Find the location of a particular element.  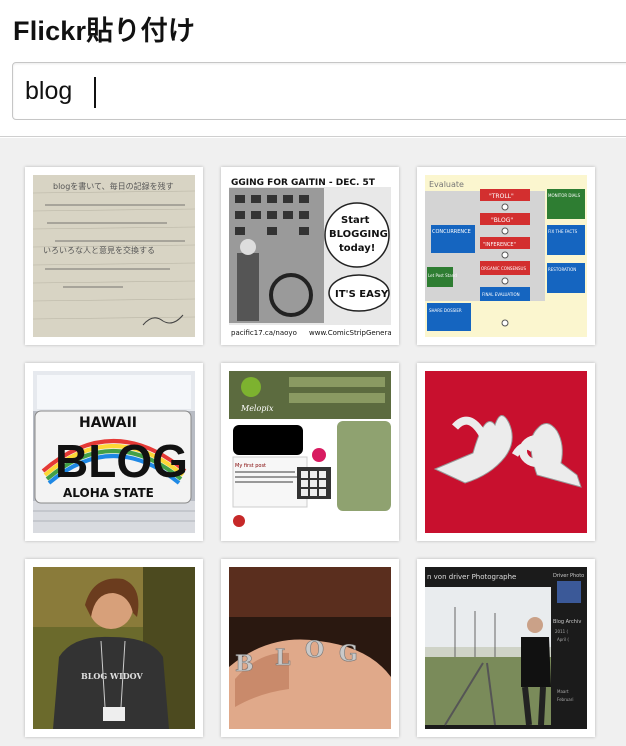

photo-image: B L O G is located at coordinates (310, 648).